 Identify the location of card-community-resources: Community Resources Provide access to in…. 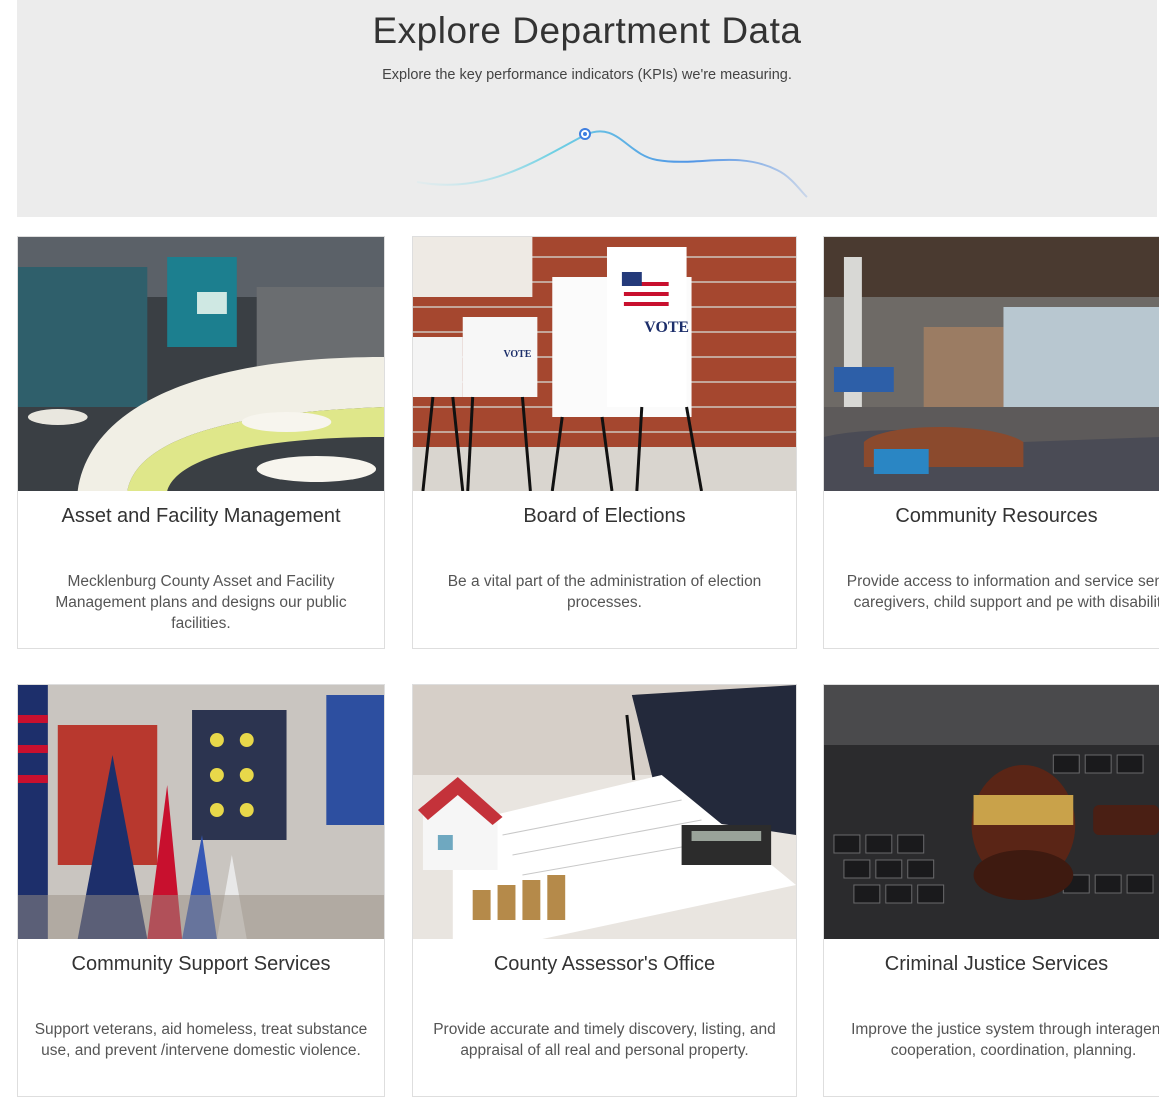
(991, 442).